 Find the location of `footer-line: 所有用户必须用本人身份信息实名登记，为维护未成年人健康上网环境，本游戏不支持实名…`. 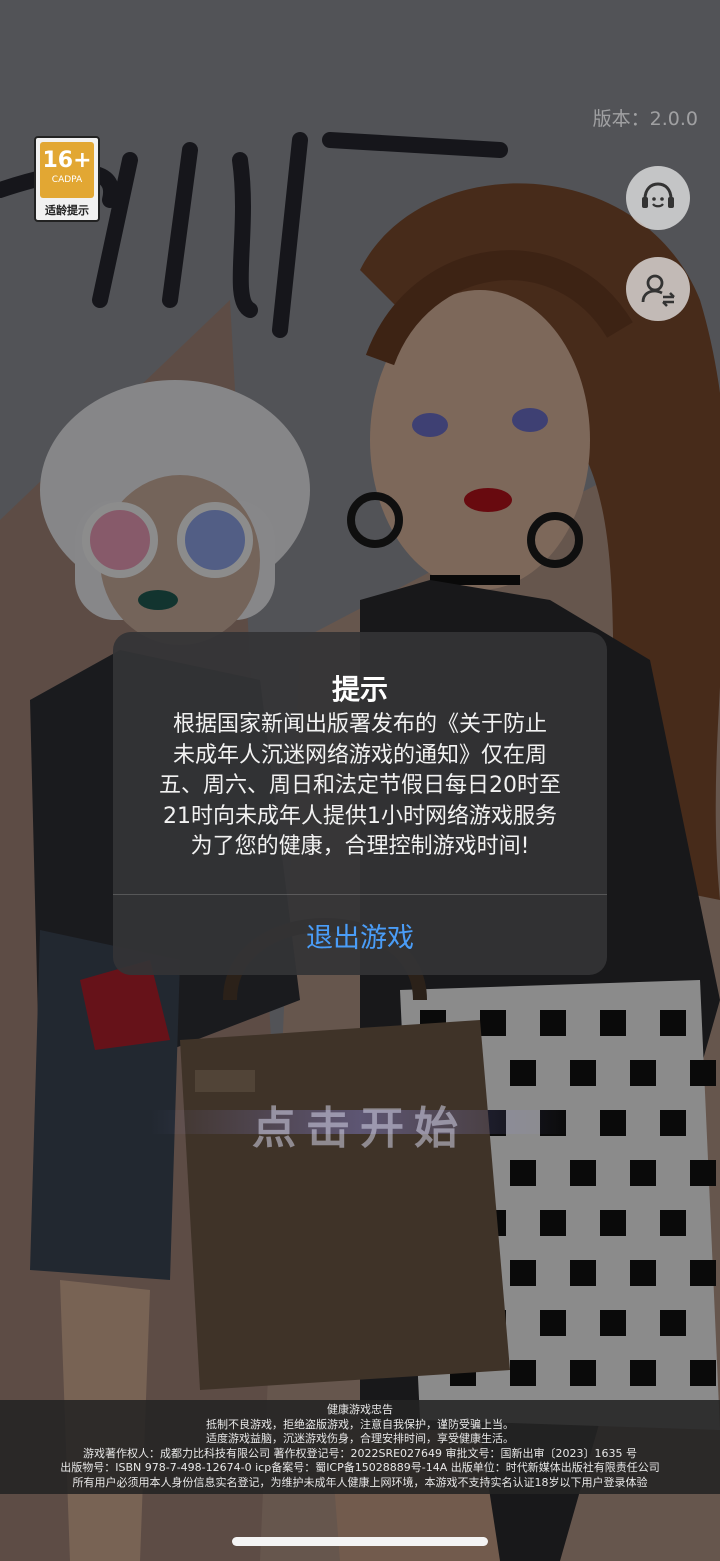

footer-line: 所有用户必须用本人身份信息实名登记，为维护未成年人健康上网环境，本游戏不支持实名… is located at coordinates (360, 1482).